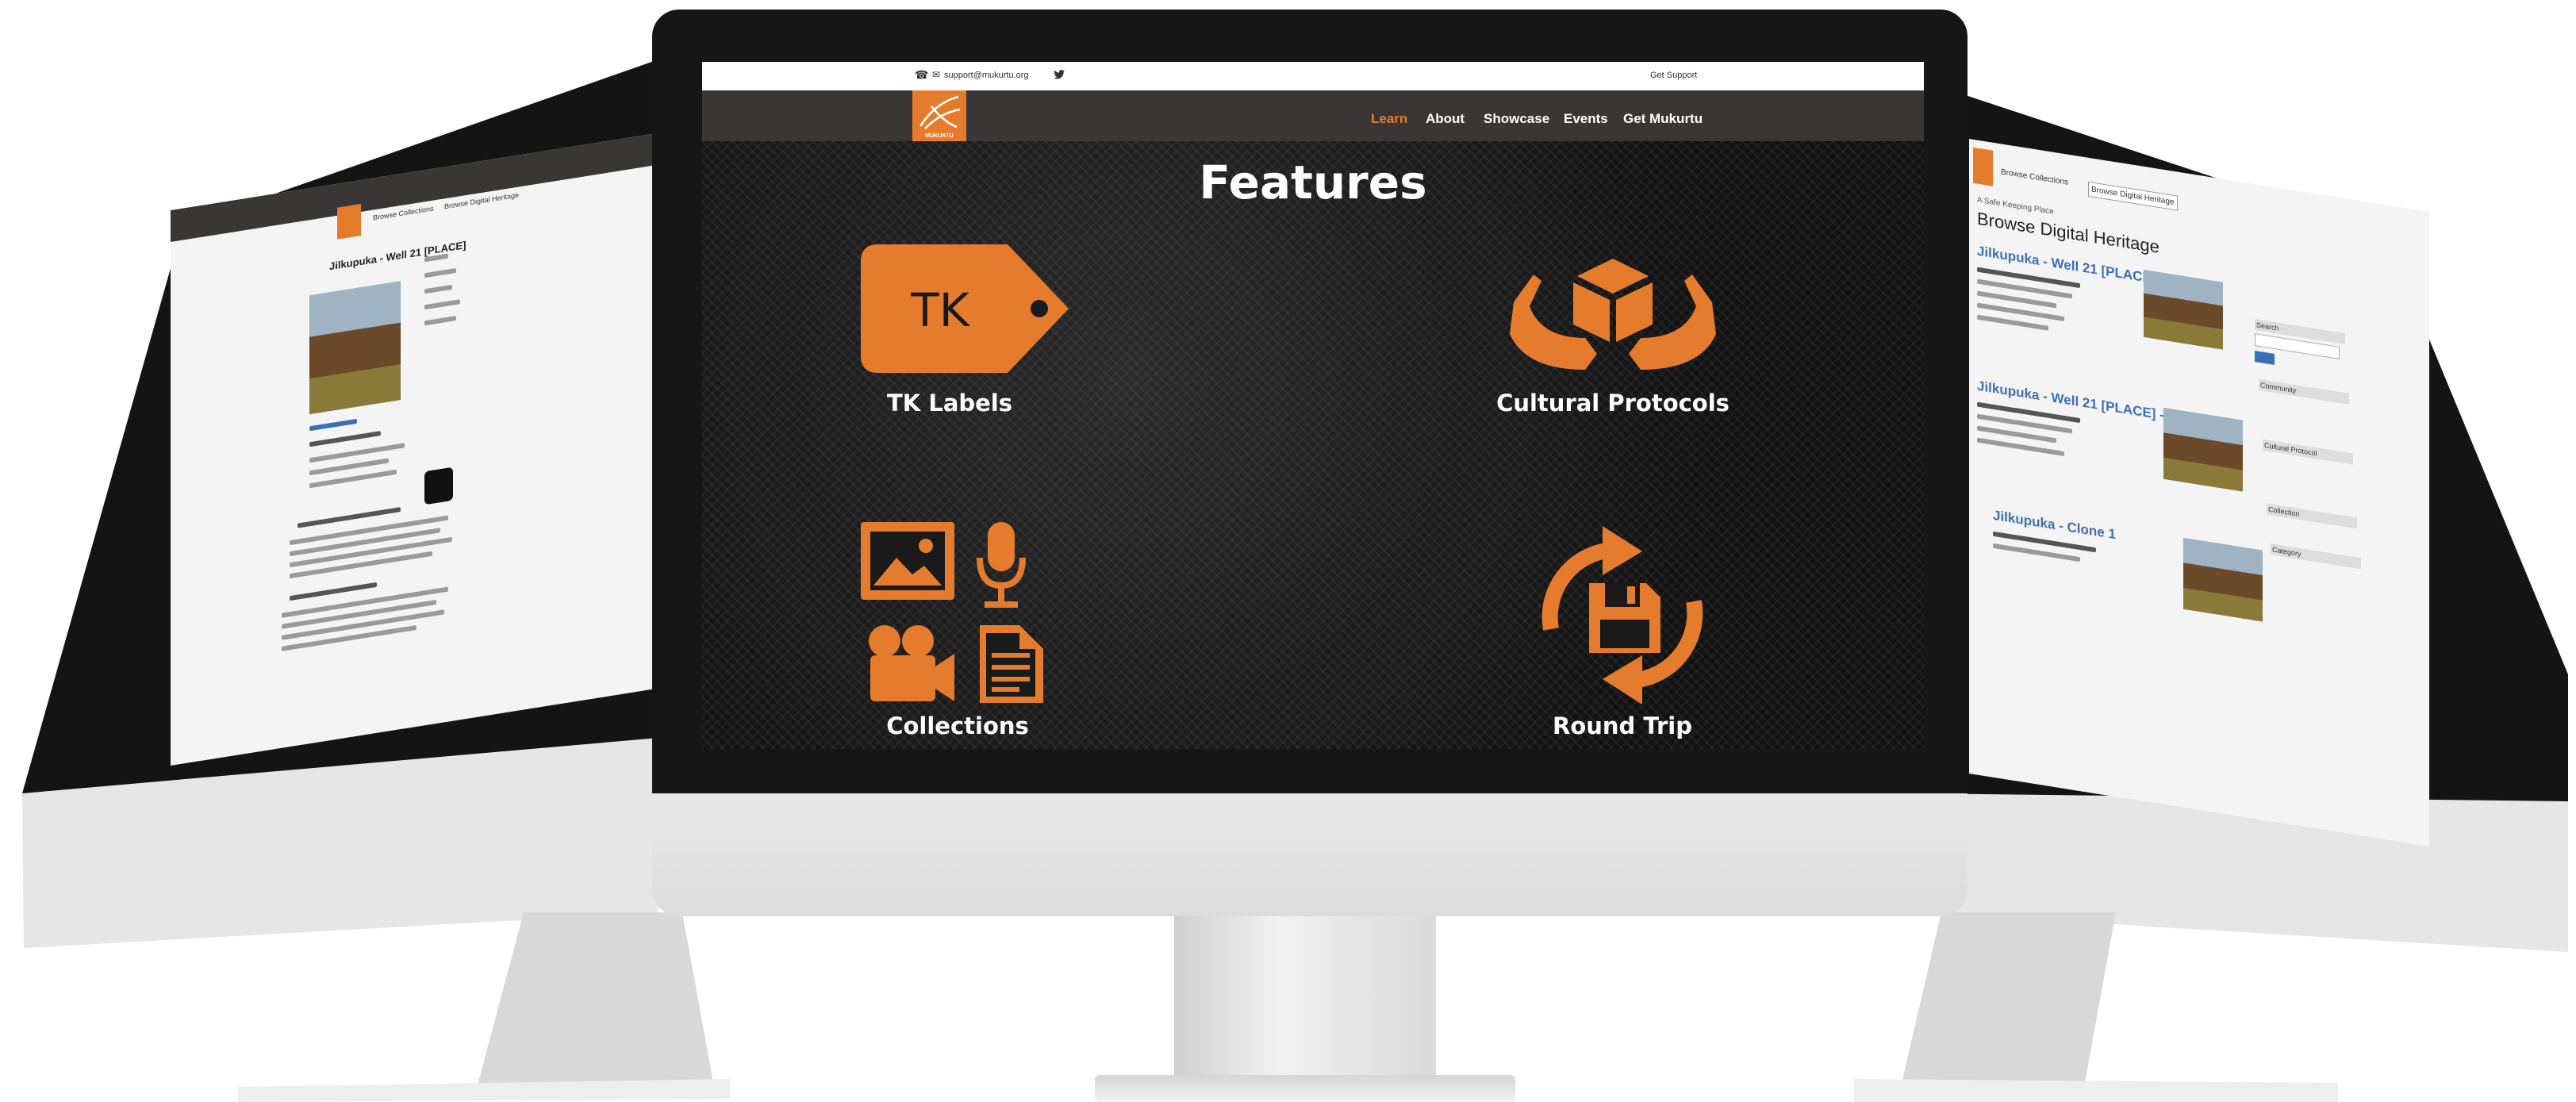 The width and height of the screenshot is (2576, 1102). Describe the element at coordinates (1305, 995) in the screenshot. I see `center-stand` at that location.